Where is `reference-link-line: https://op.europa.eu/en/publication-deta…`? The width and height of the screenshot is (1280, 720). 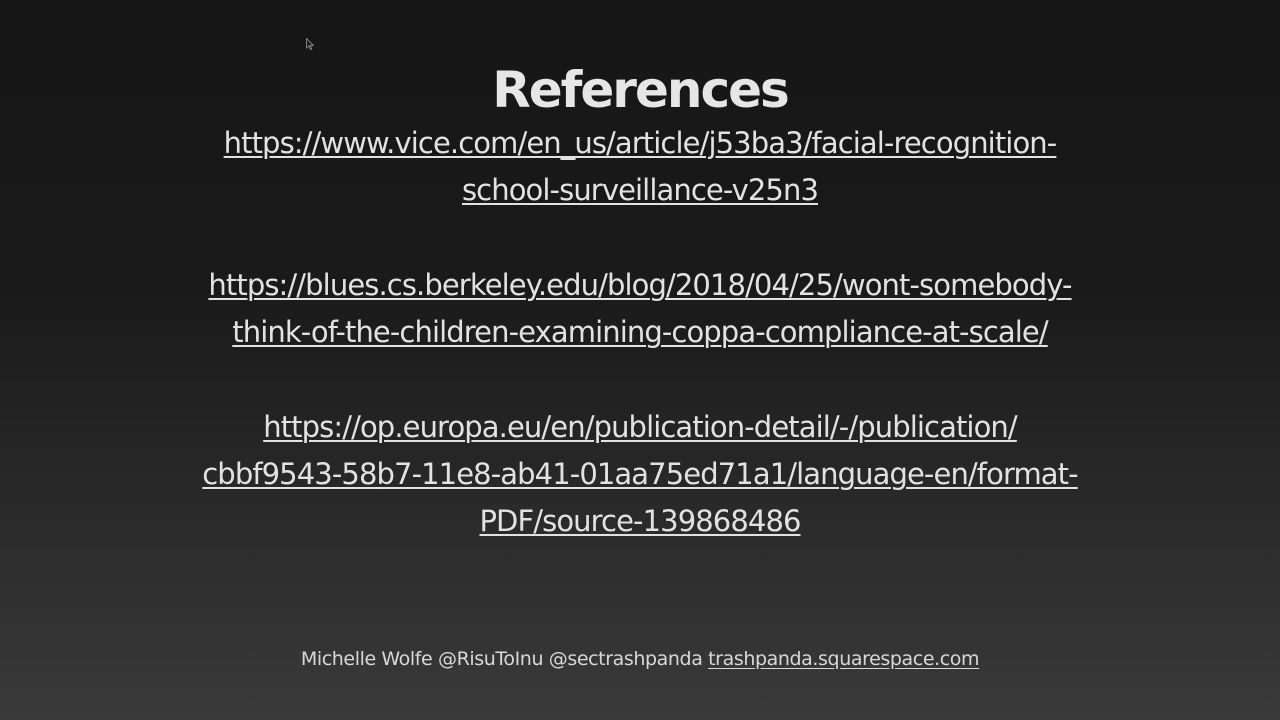 reference-link-line: https://op.europa.eu/en/publication-deta… is located at coordinates (640, 427).